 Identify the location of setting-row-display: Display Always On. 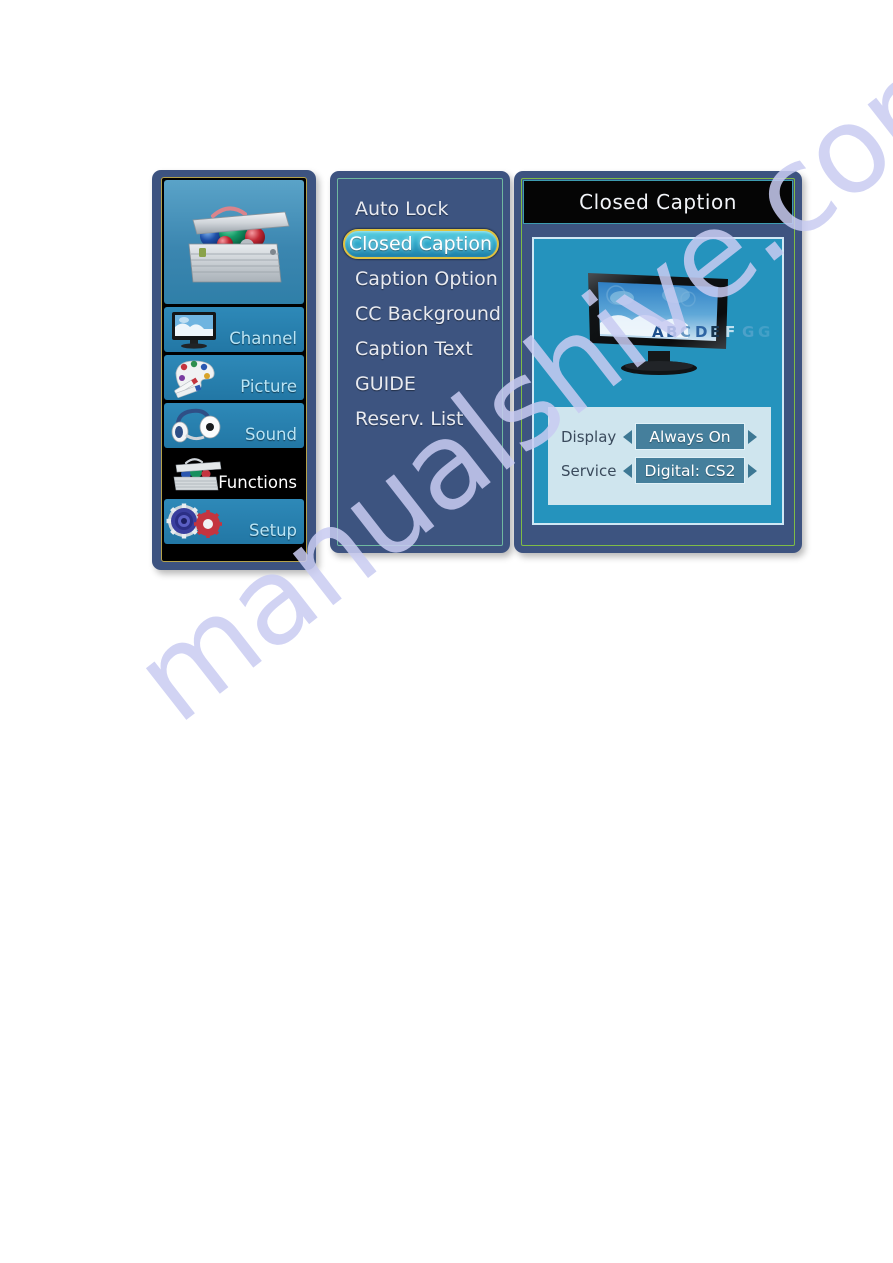
(659, 436).